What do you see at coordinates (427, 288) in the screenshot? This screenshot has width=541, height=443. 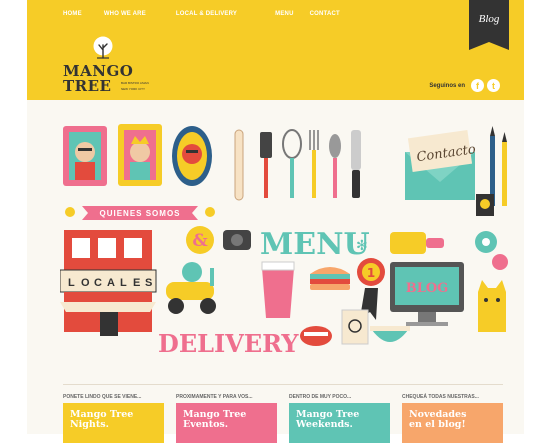 I see `blog-screen-text: BLOG` at bounding box center [427, 288].